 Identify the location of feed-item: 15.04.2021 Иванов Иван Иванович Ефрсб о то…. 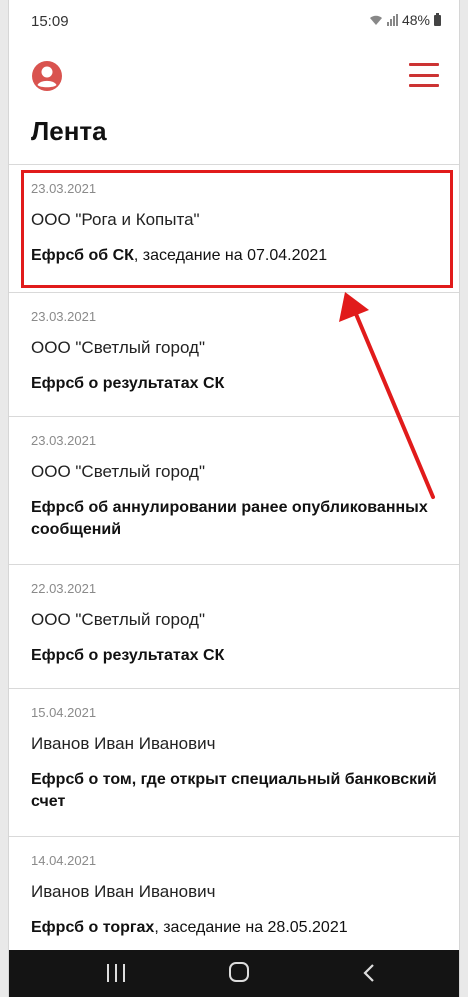
(234, 763).